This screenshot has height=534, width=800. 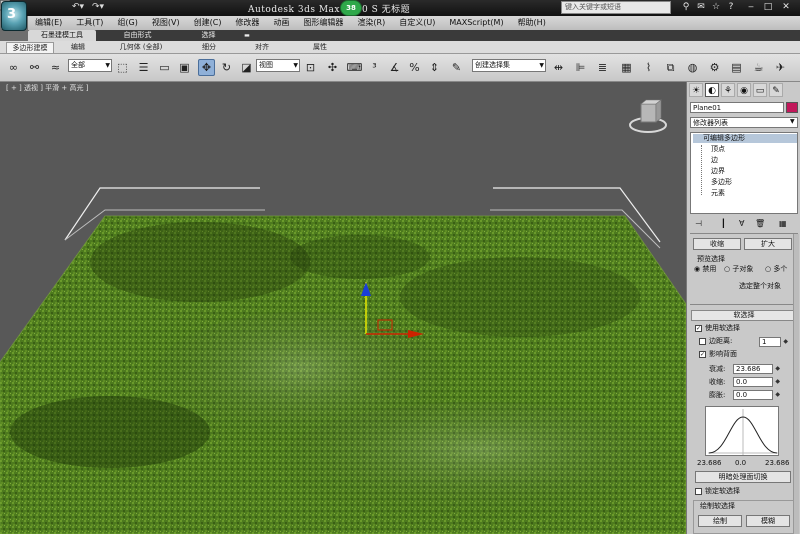 I want to click on favorites-icon: ☆, so click(x=716, y=7).